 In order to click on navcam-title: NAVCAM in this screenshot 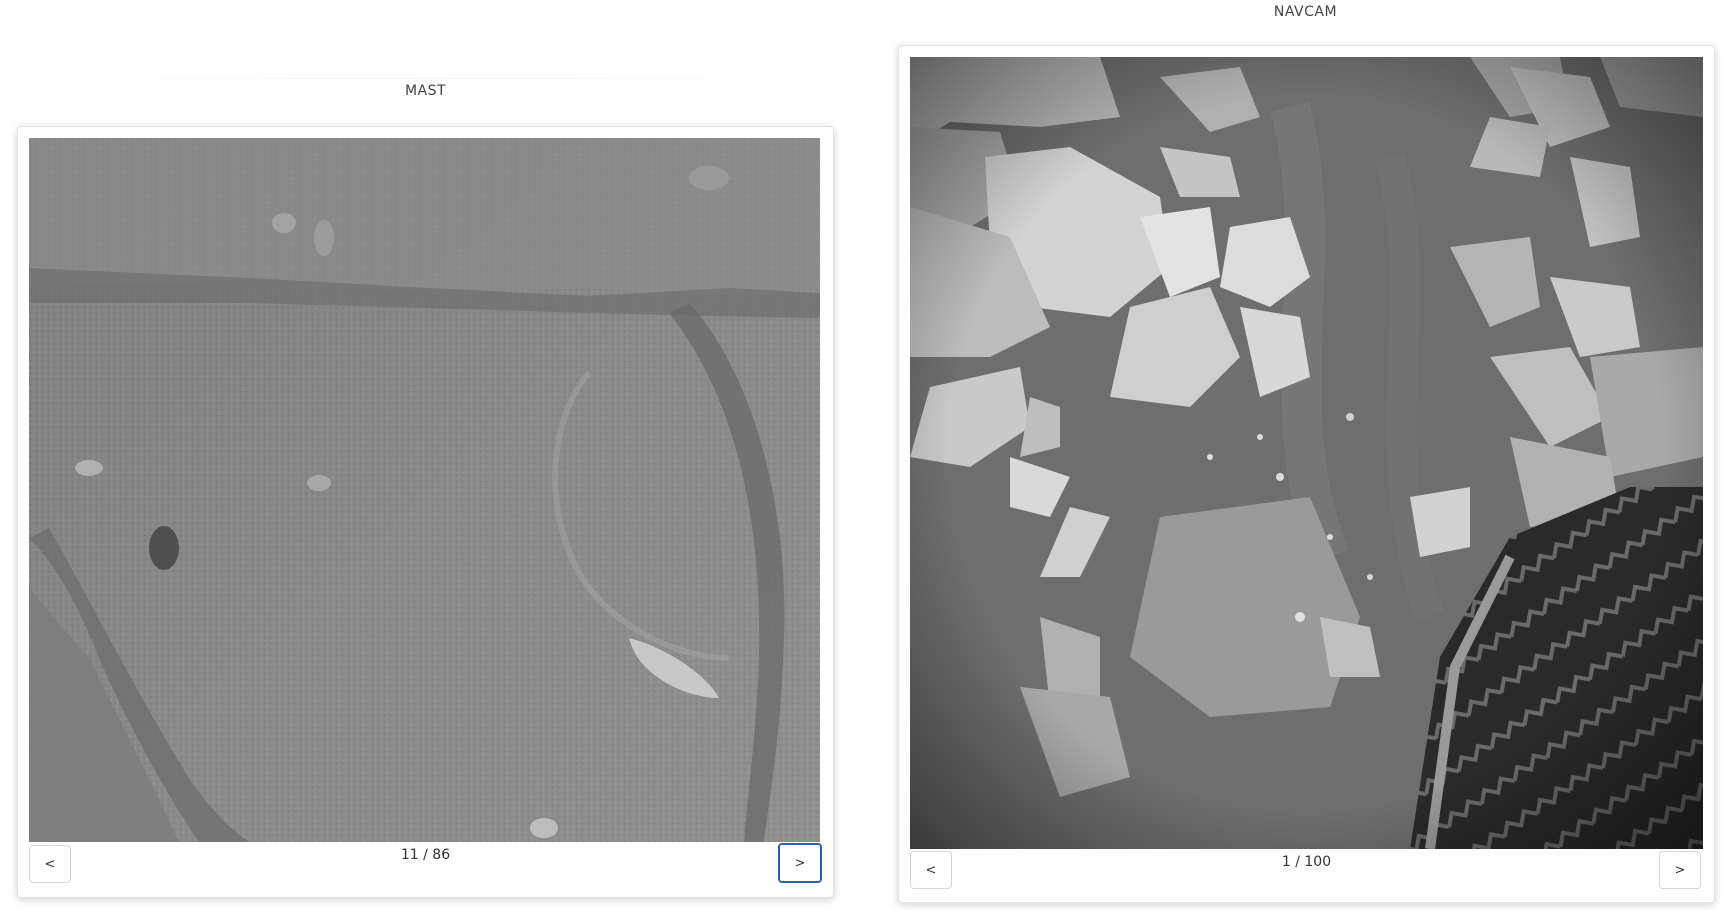, I will do `click(1305, 12)`.